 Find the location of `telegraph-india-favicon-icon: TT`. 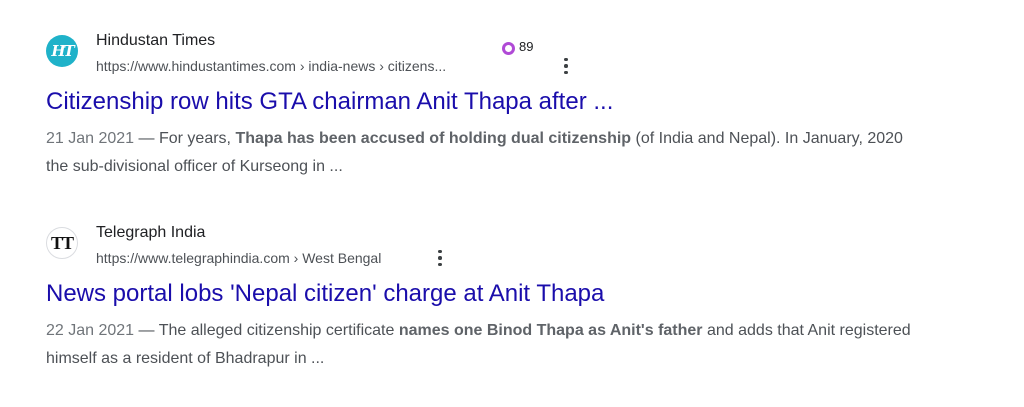

telegraph-india-favicon-icon: TT is located at coordinates (62, 243).